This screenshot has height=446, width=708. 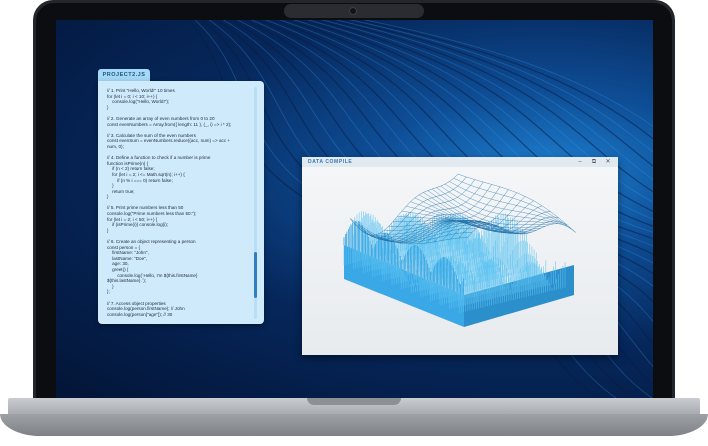 I want to click on maximize-icon: ⧉, so click(x=594, y=162).